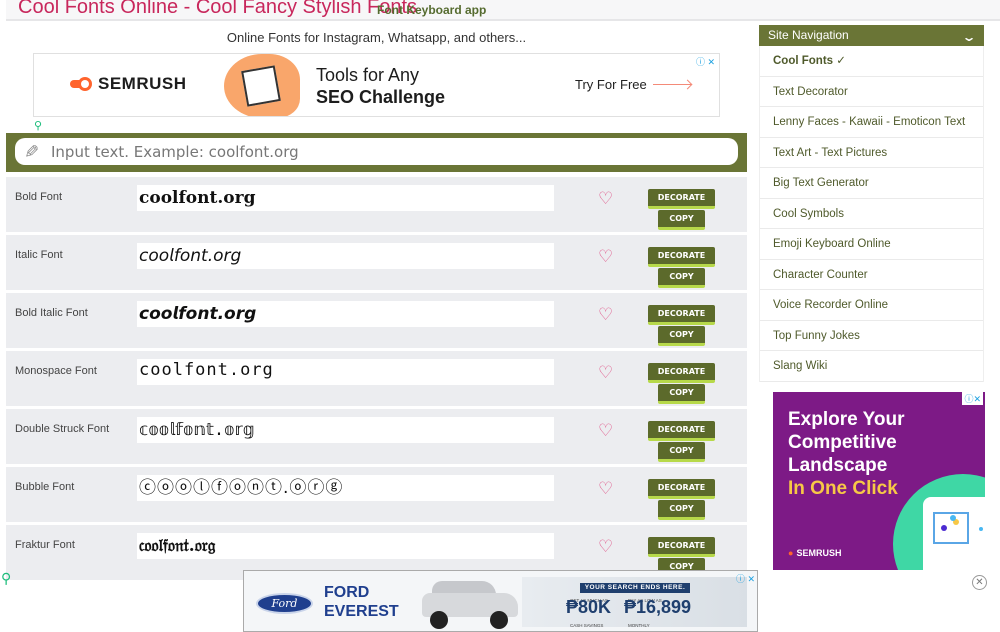  Describe the element at coordinates (262, 85) in the screenshot. I see `toolbox-illustration` at that location.